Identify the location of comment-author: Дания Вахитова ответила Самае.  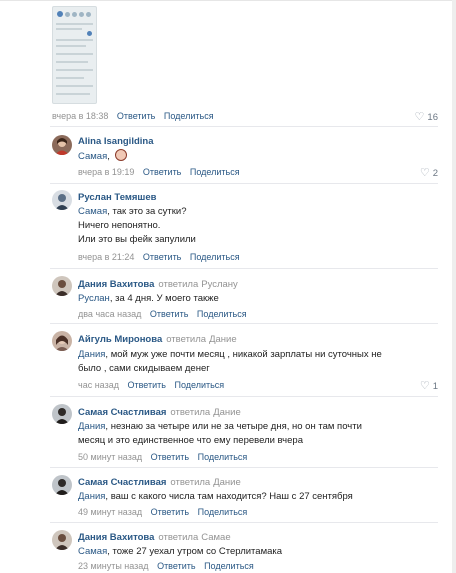
(154, 537).